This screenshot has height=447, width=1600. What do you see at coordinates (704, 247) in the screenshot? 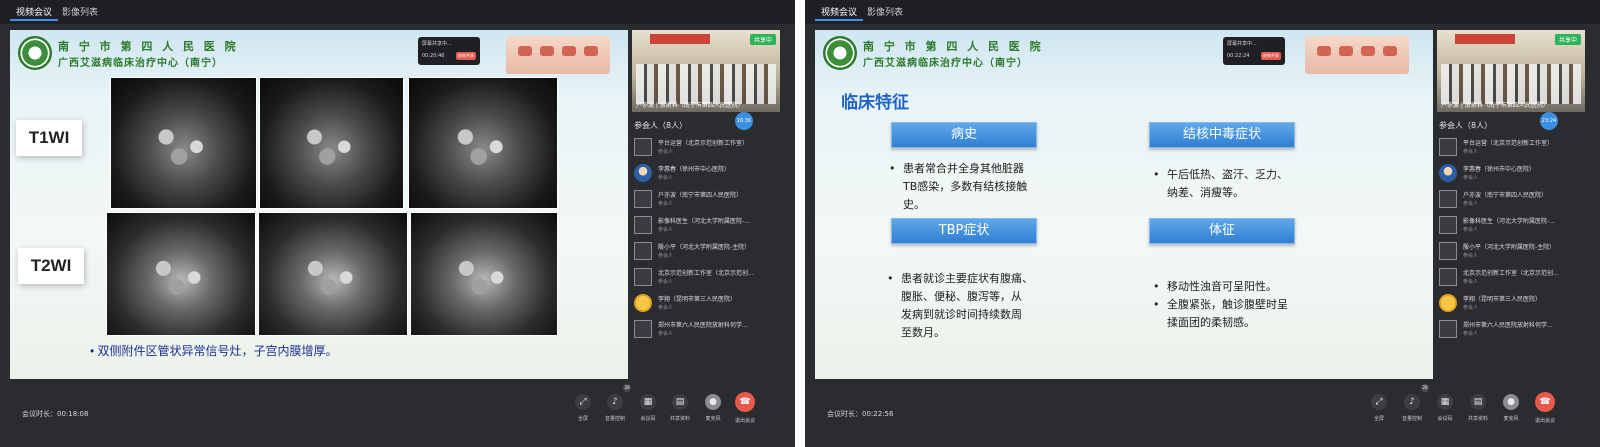
I see `participant-name: 殷小平（河北大学附属医院-主院）` at bounding box center [704, 247].